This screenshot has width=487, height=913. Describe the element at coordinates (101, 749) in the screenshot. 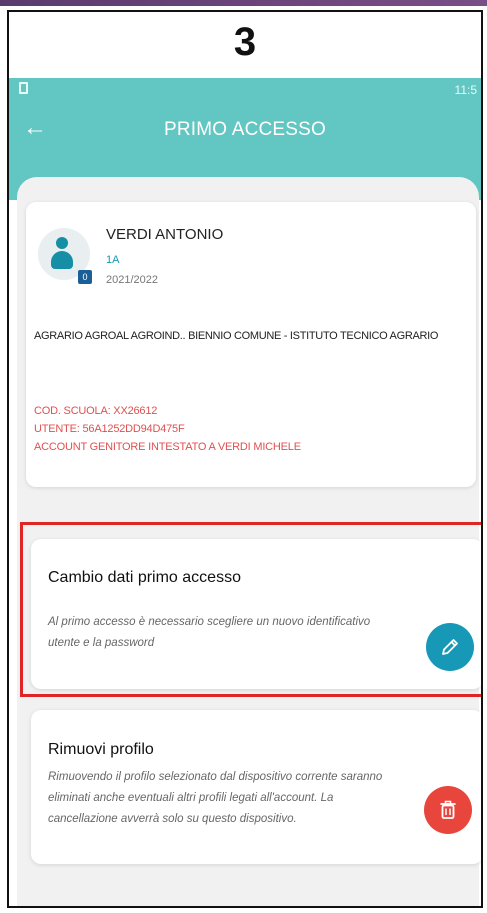

I see `remove-card-title: Rimuovi profilo` at that location.